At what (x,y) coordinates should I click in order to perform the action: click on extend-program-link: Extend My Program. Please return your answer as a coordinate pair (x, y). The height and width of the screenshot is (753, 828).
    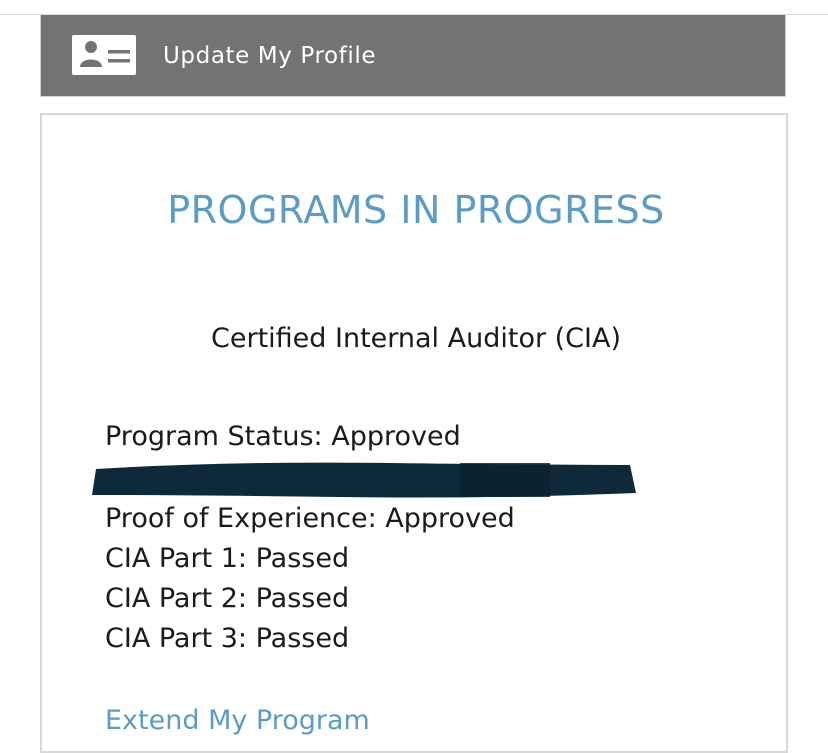
    Looking at the image, I should click on (237, 721).